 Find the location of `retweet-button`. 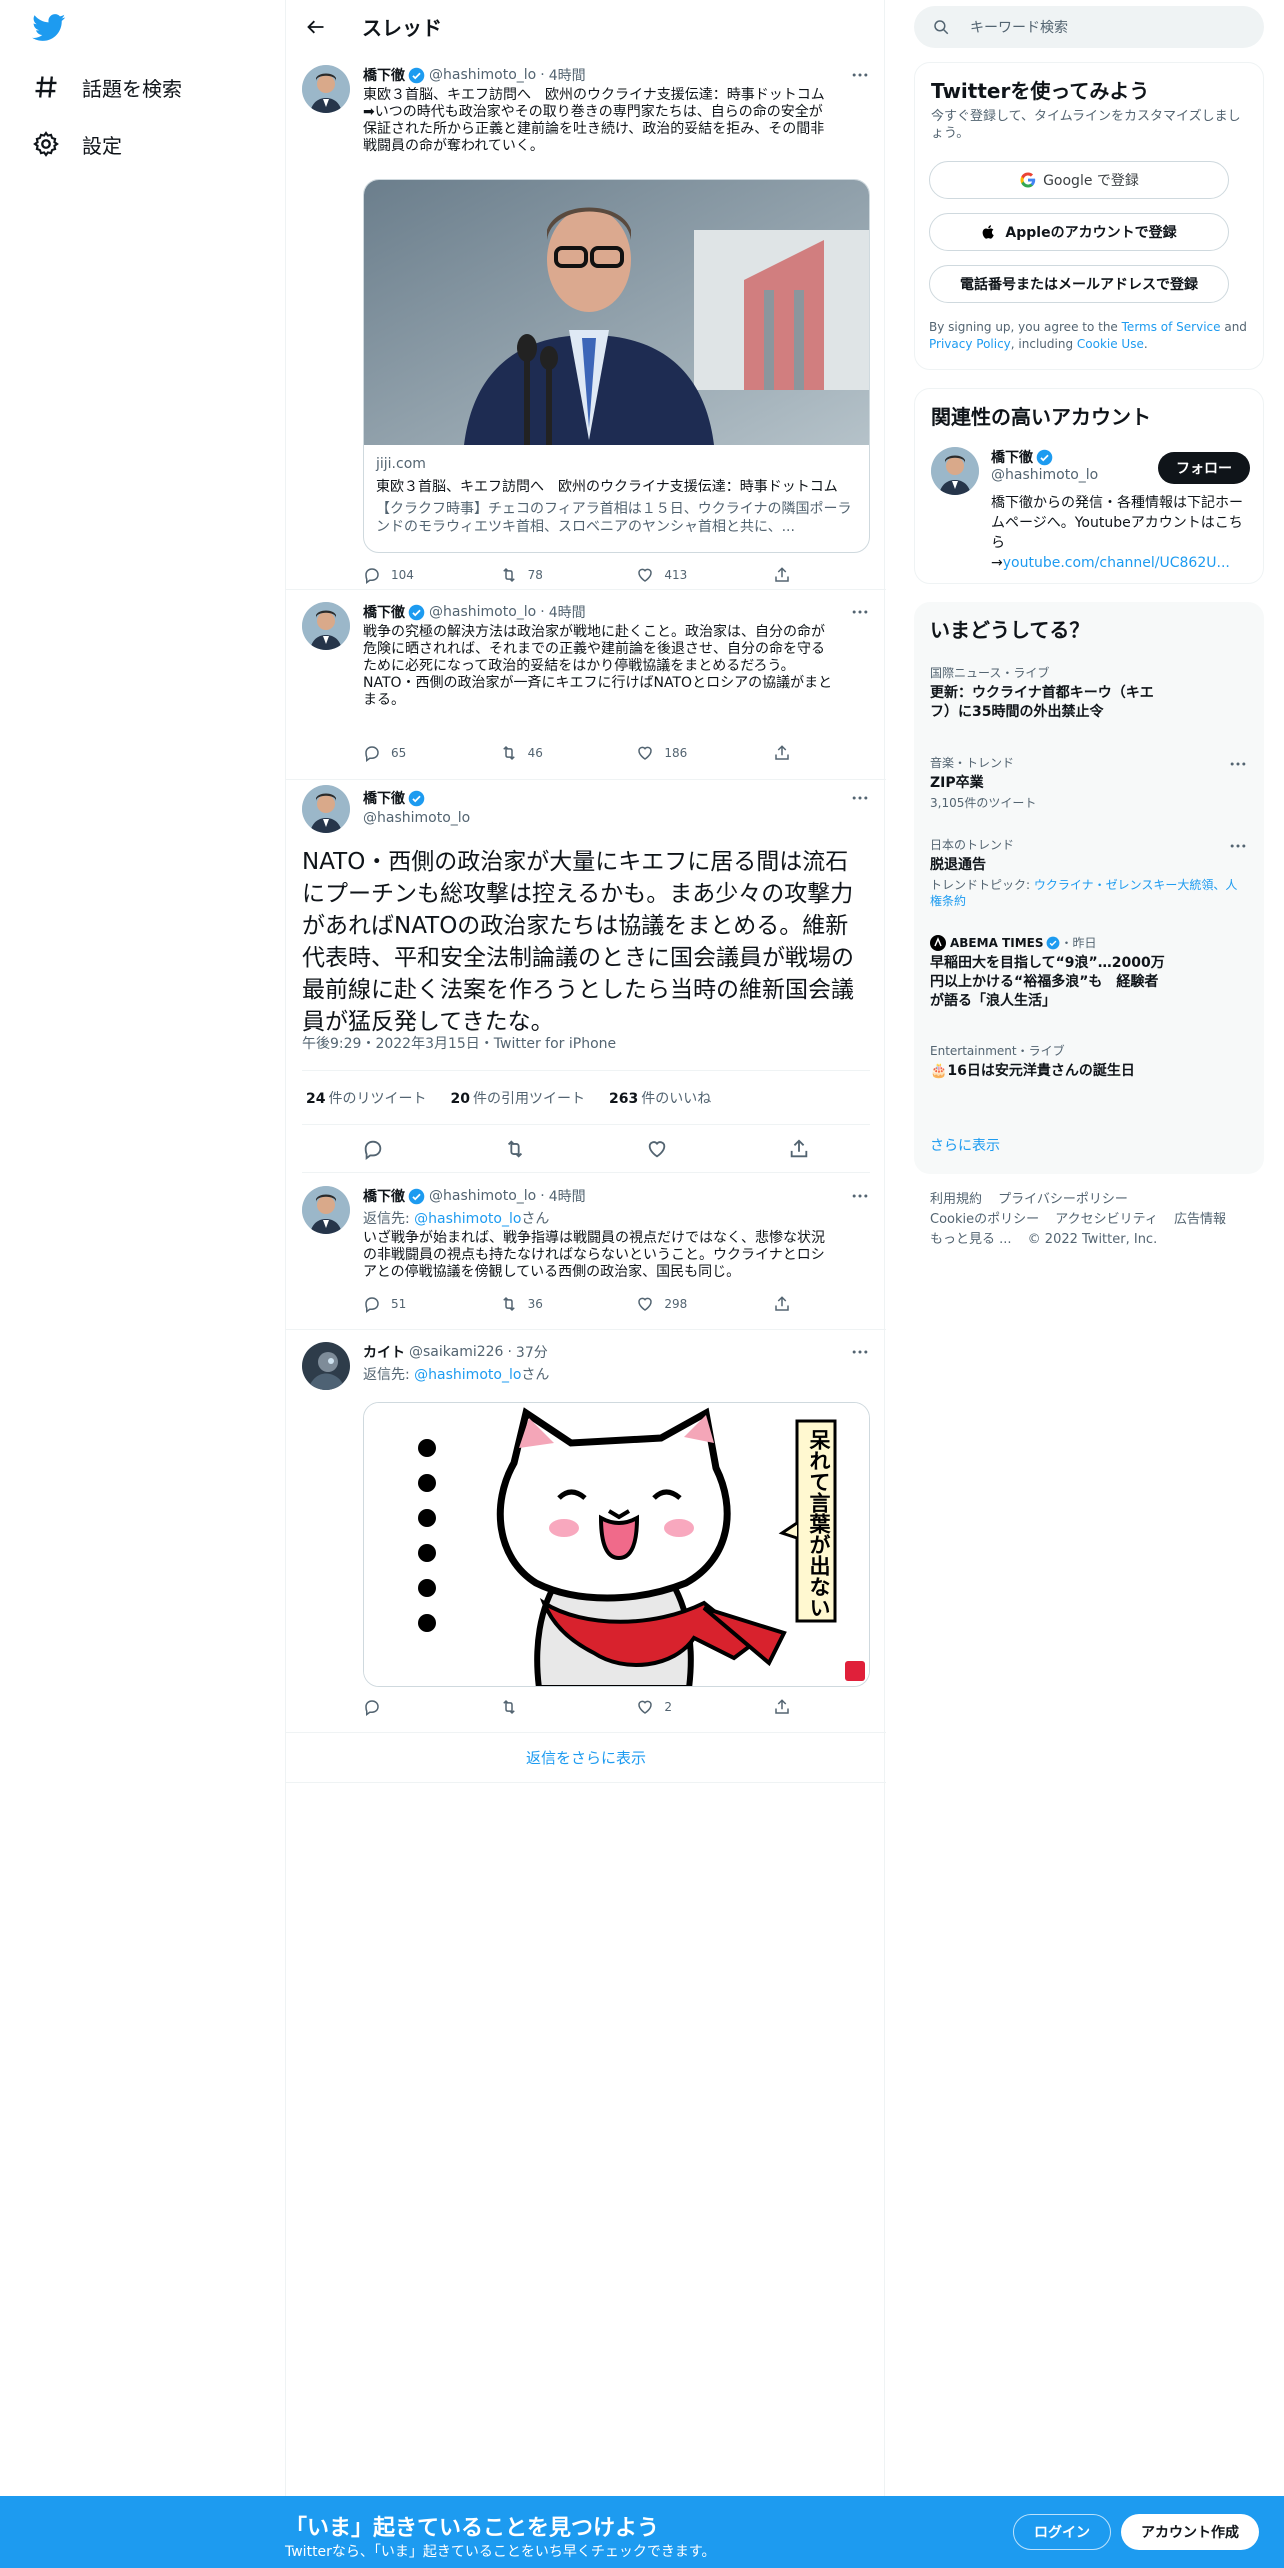

retweet-button is located at coordinates (550, 1707).